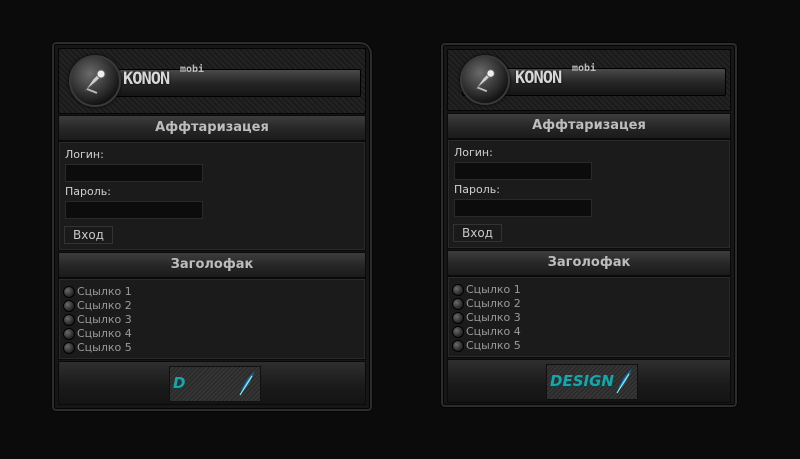  Describe the element at coordinates (179, 383) in the screenshot. I see `banner-text: D` at that location.